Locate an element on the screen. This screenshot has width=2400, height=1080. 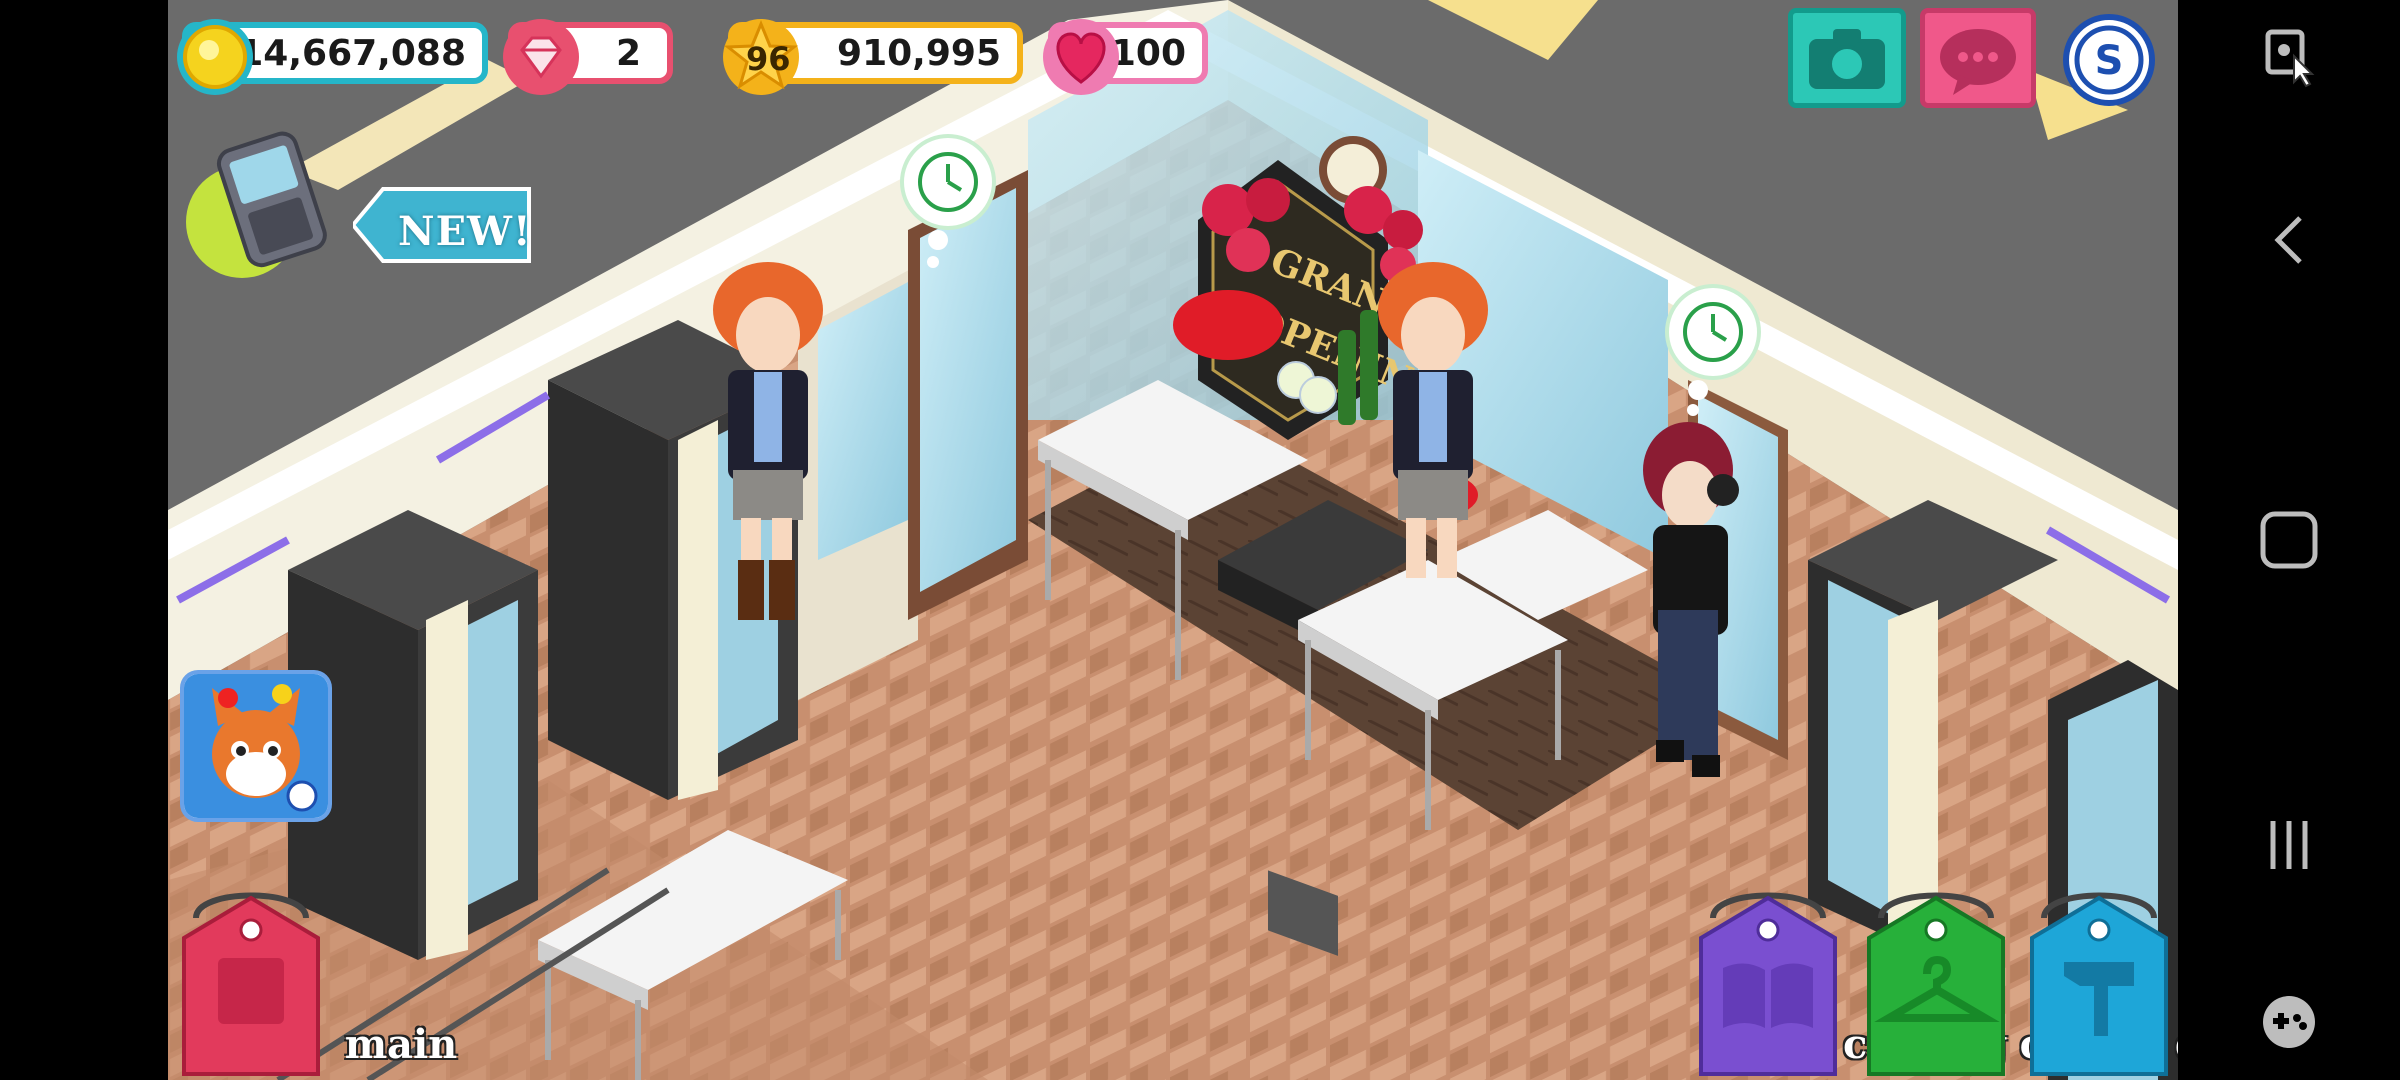
game-tools-button is located at coordinates (2289, 1022).